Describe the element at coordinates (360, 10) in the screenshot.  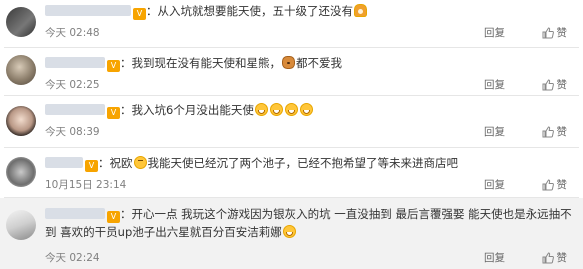
I see `person-emoji-icon` at that location.